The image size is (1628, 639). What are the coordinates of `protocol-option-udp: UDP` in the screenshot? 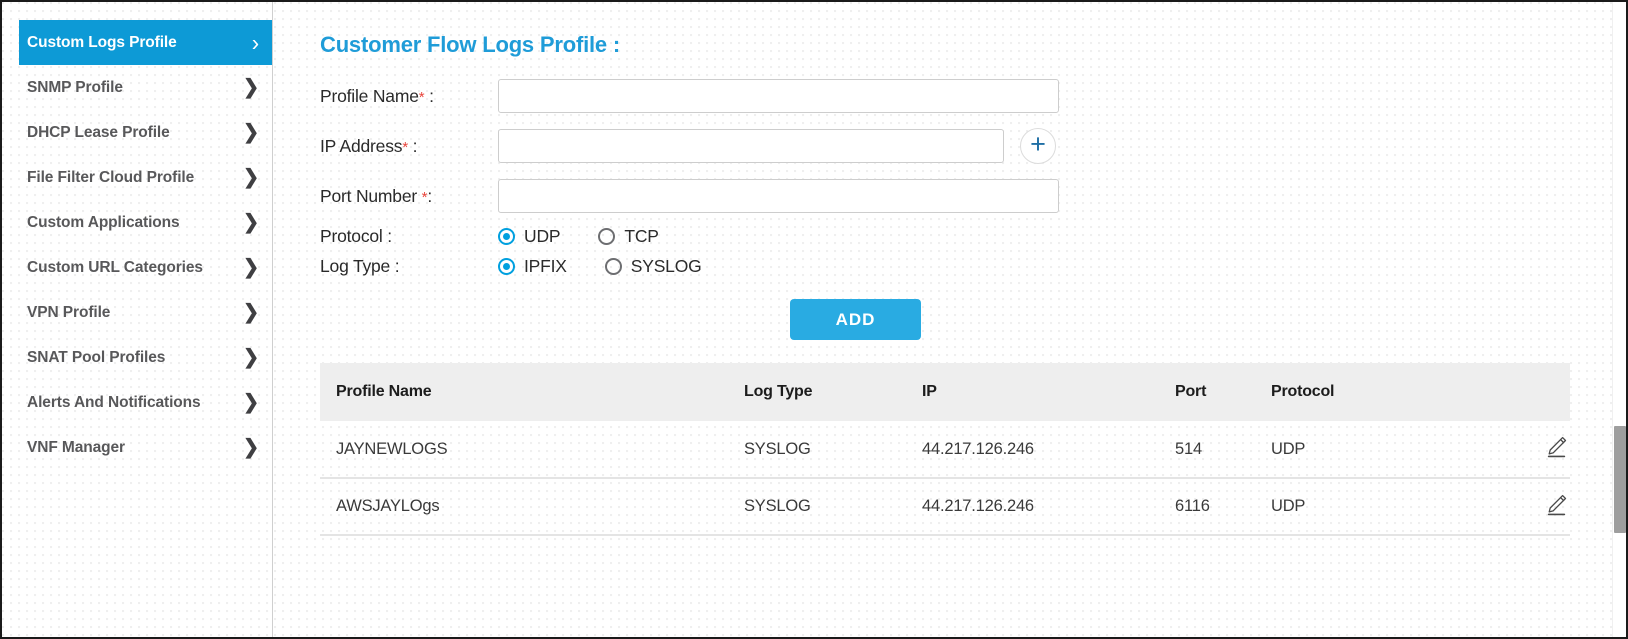 It's located at (529, 236).